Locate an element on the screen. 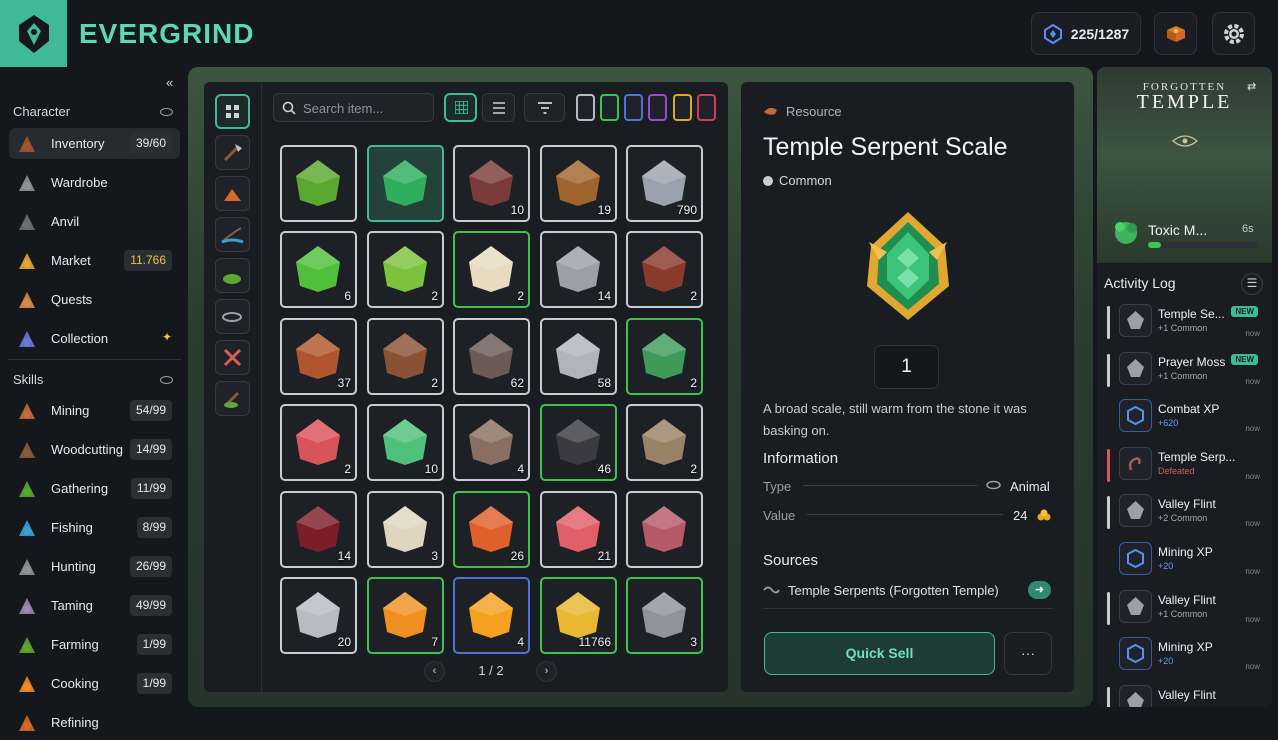 This screenshot has width=1278, height=740. quantity-field: 1 is located at coordinates (906, 367).